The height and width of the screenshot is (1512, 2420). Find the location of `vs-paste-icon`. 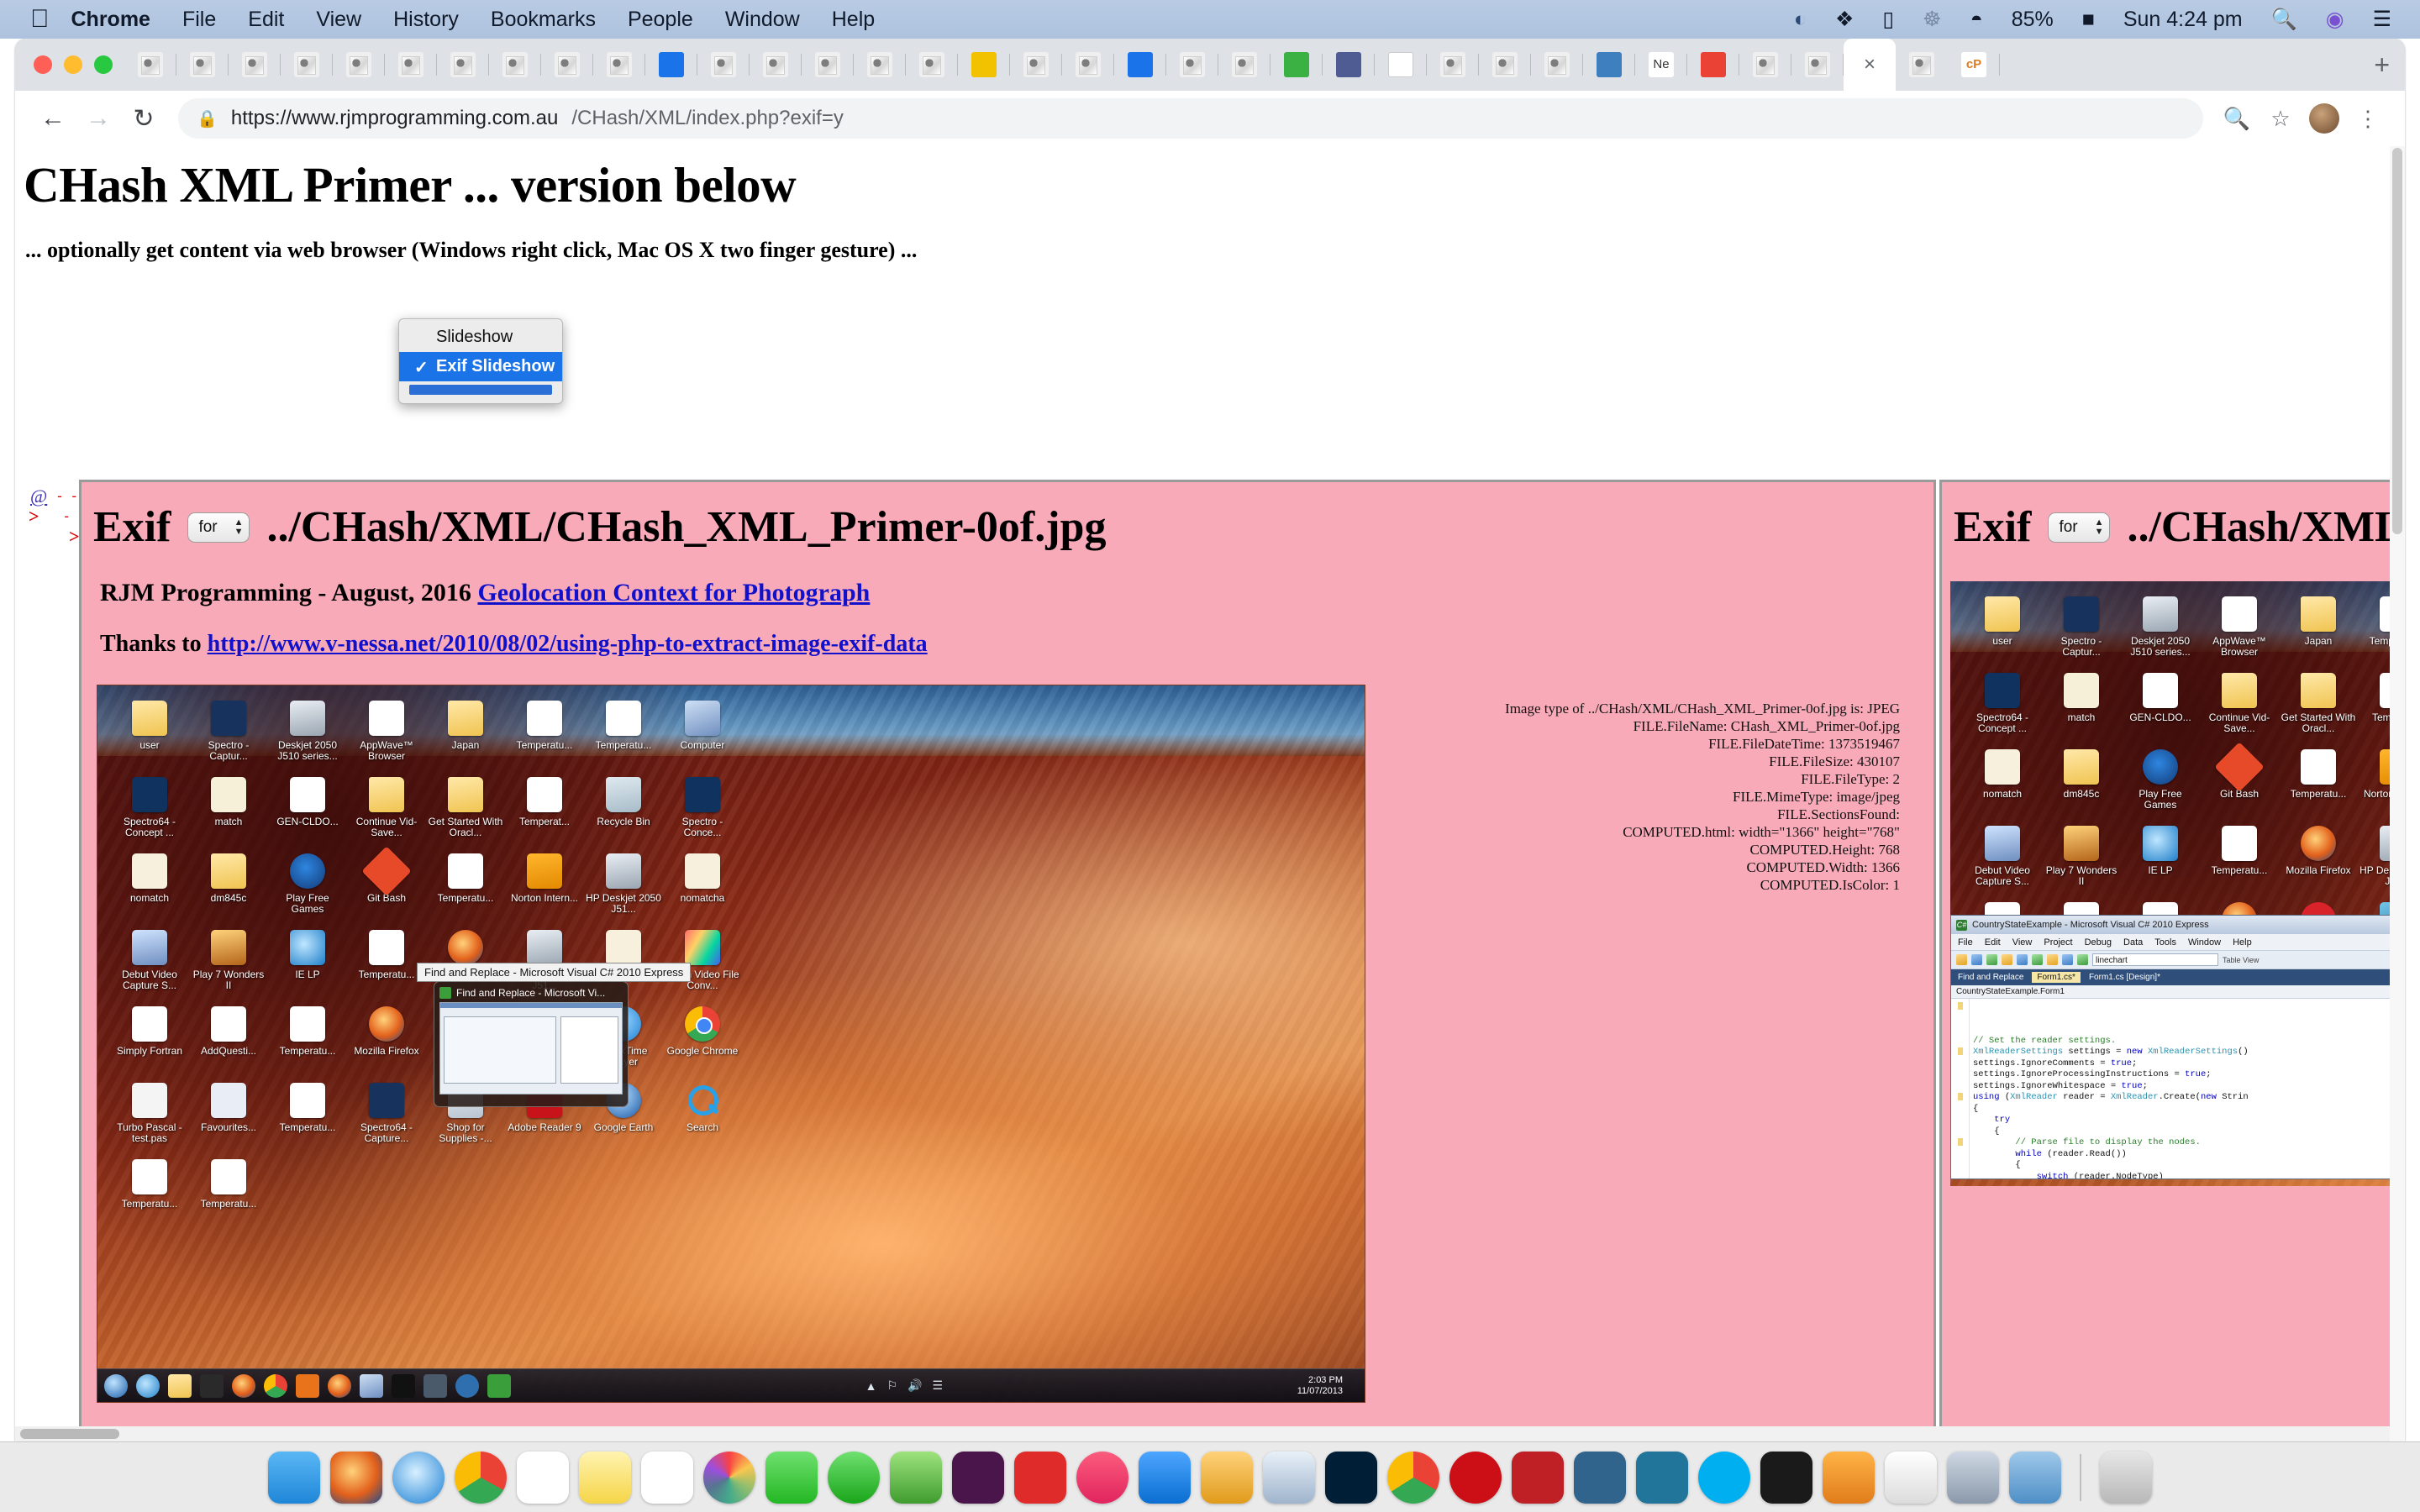

vs-paste-icon is located at coordinates (2052, 959).